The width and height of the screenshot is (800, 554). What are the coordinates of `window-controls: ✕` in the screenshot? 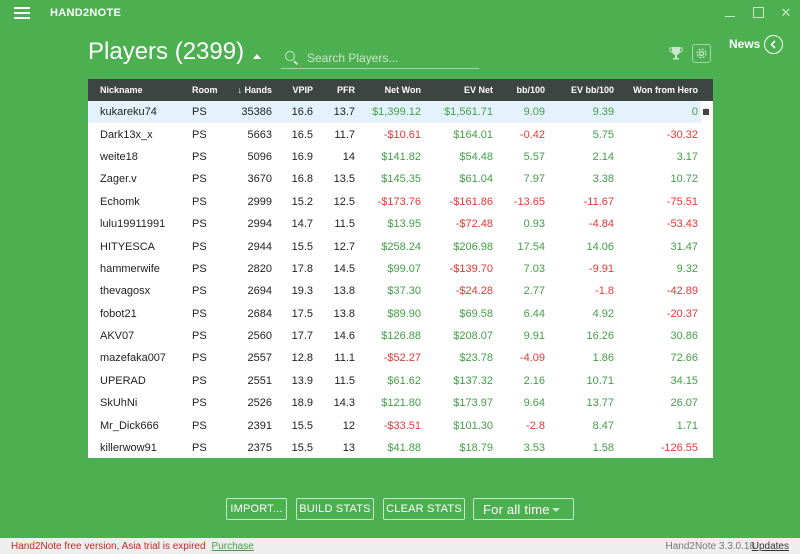 It's located at (758, 12).